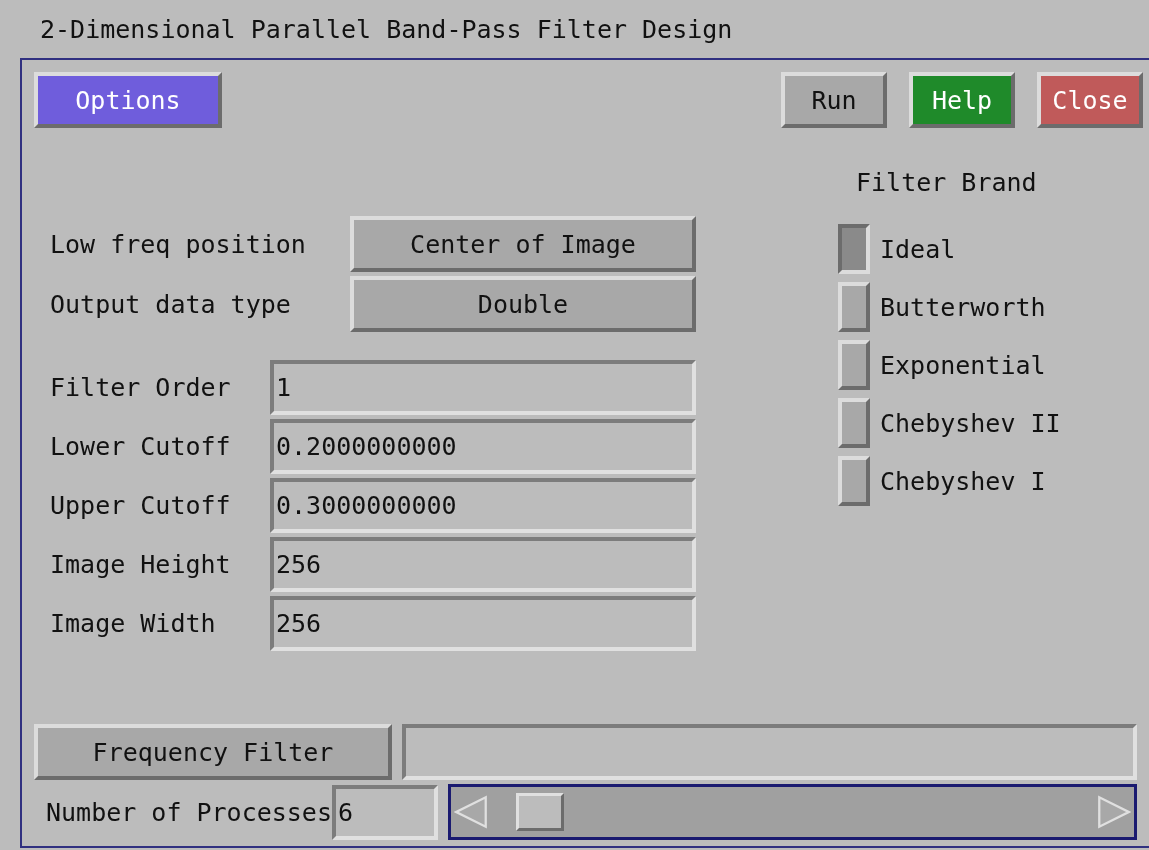 Image resolution: width=1149 pixels, height=850 pixels. What do you see at coordinates (523, 244) in the screenshot?
I see `option-menu-button: Center of Image` at bounding box center [523, 244].